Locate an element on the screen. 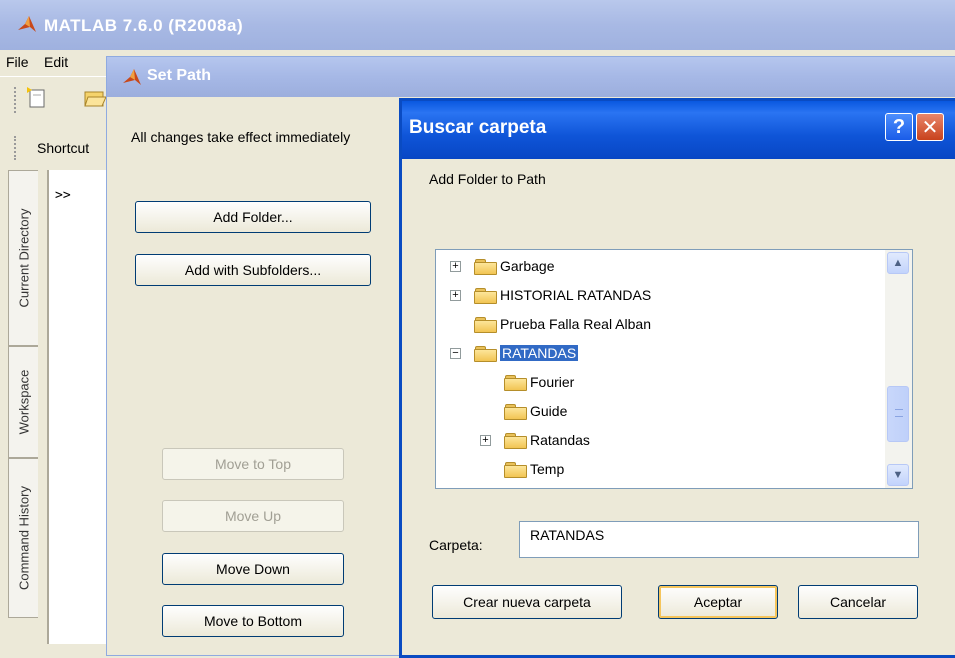  tree-item: Guide is located at coordinates (656, 412).